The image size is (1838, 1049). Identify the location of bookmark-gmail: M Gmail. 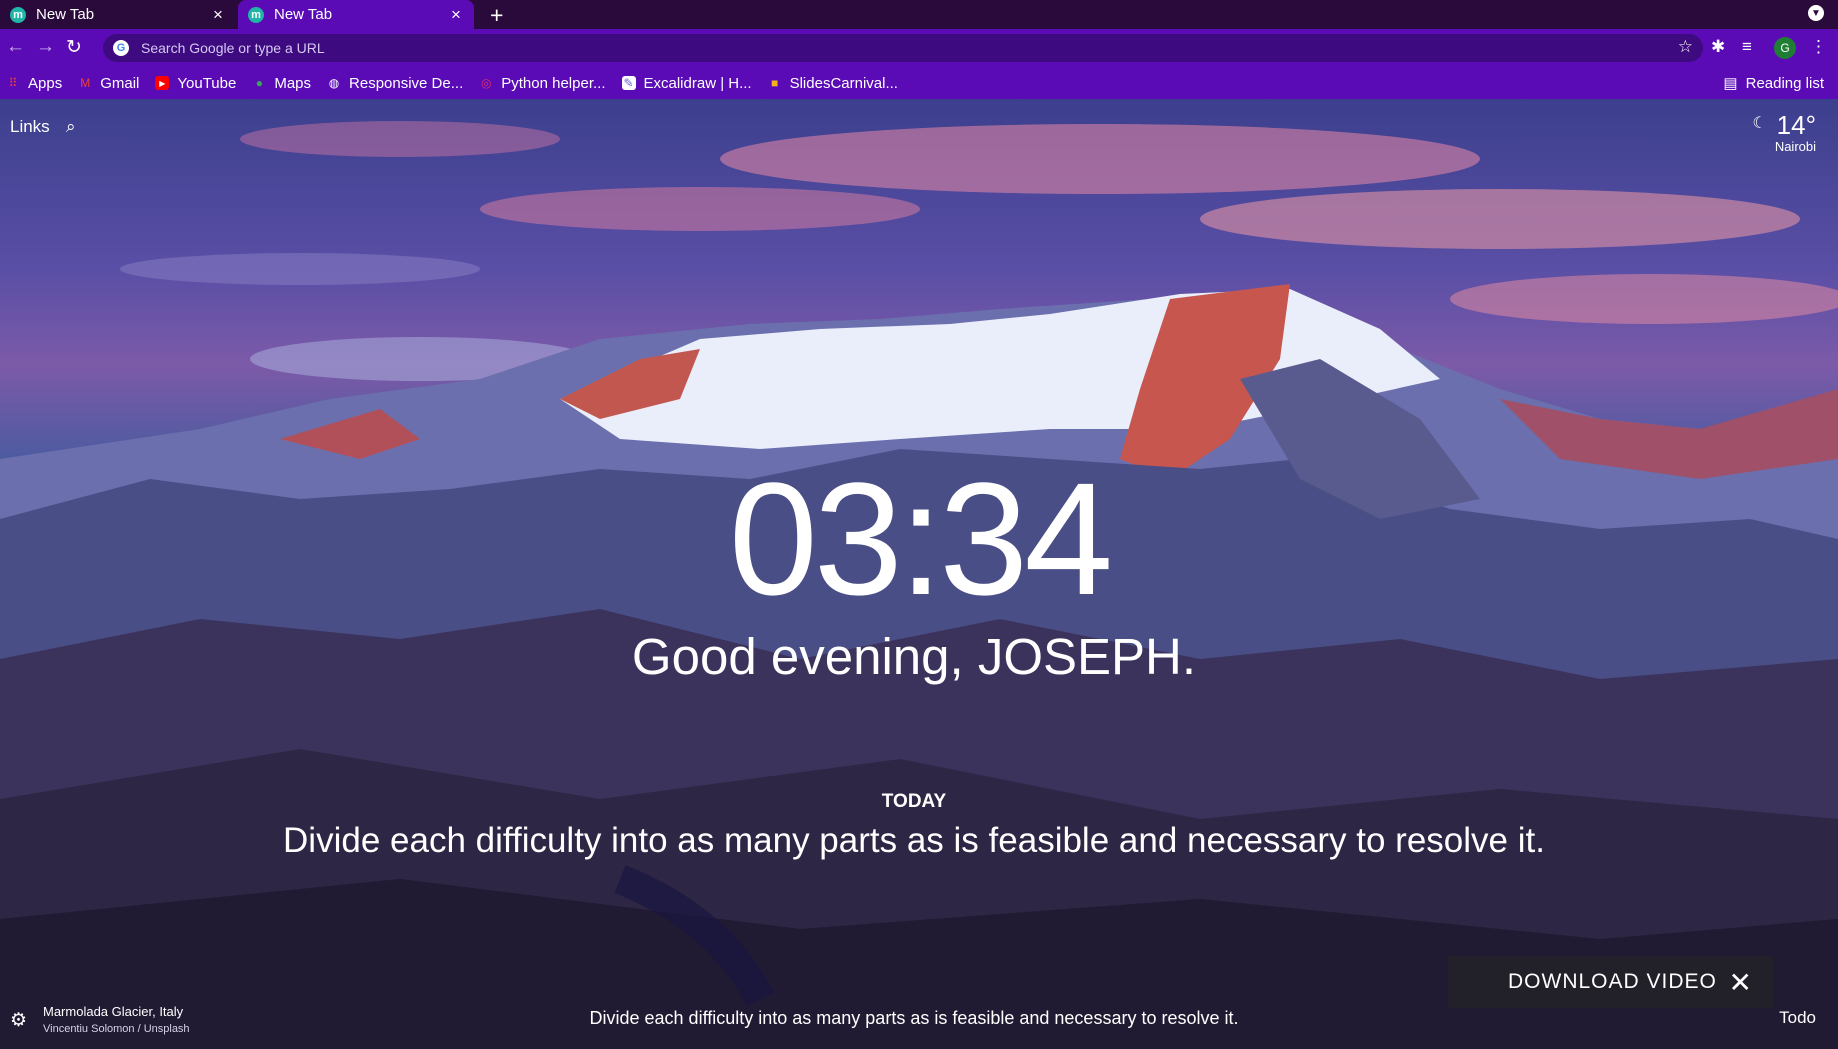
(108, 83).